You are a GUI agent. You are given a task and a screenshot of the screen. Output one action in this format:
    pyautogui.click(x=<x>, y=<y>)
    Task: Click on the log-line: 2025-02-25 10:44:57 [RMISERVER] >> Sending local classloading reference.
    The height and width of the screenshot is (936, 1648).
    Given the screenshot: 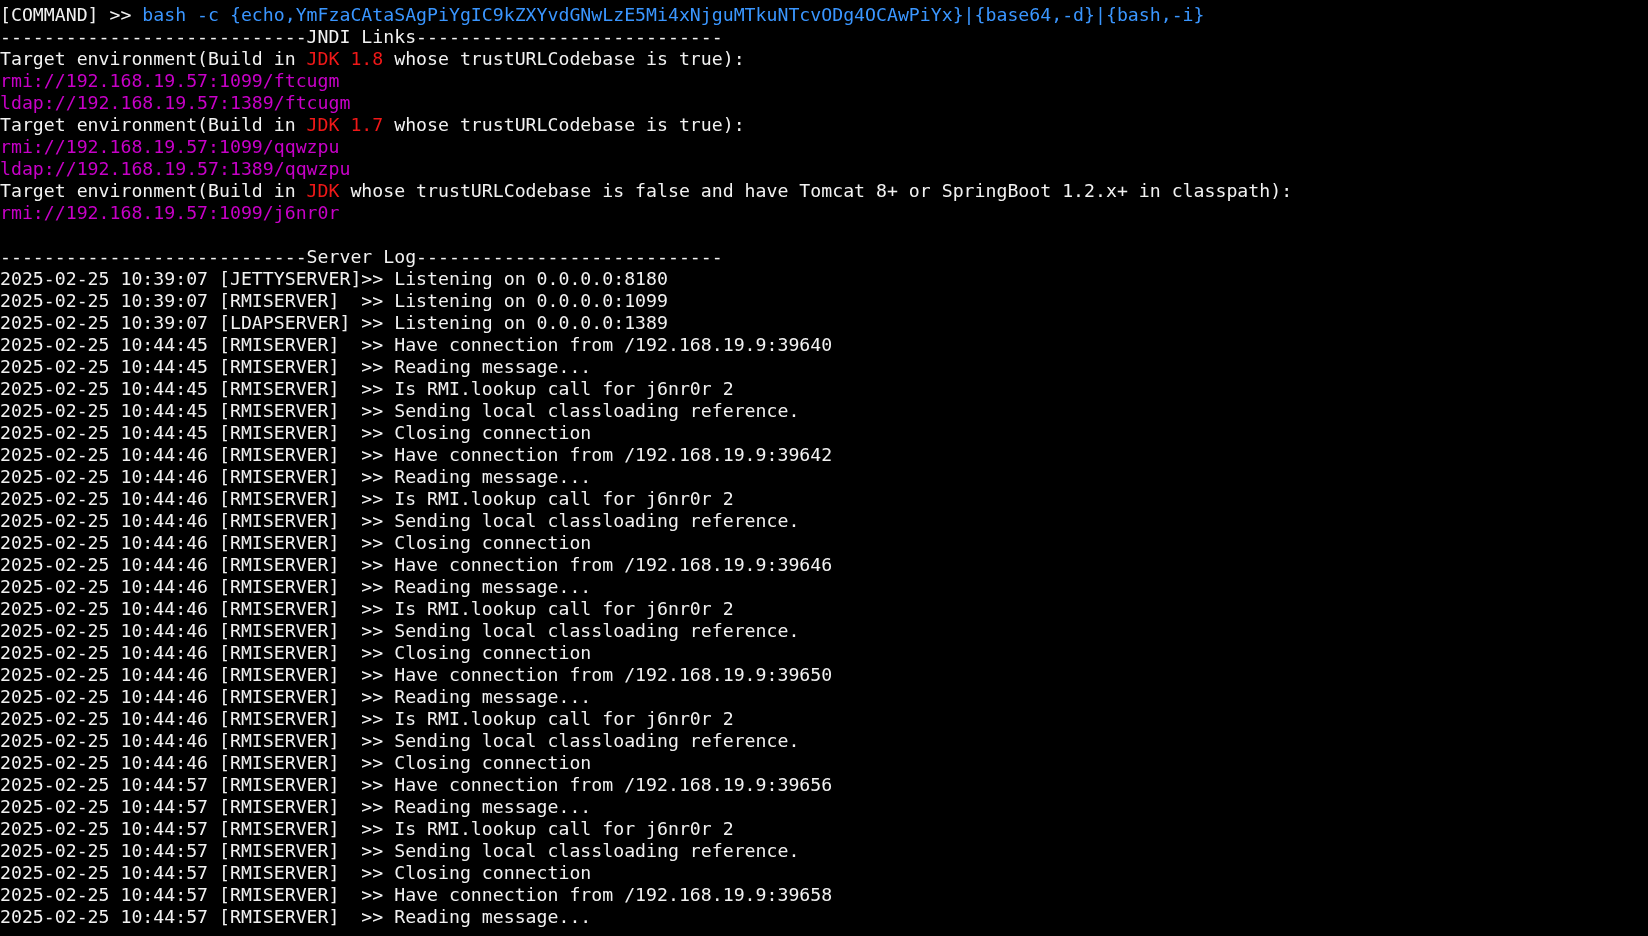 What is the action you would take?
    pyautogui.click(x=400, y=850)
    